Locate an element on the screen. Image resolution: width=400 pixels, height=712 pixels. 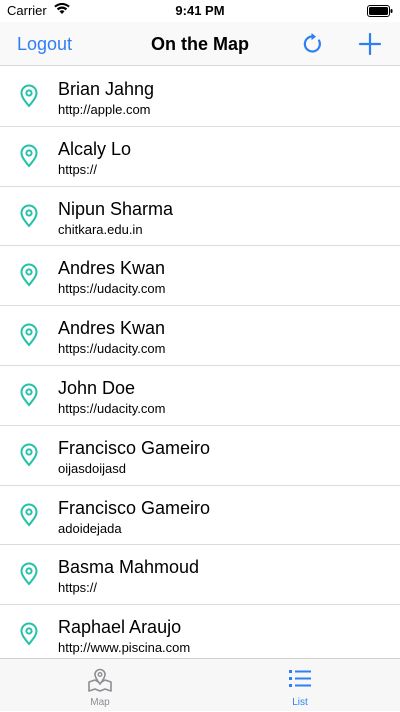
tab-bar: Map List is located at coordinates (200, 684).